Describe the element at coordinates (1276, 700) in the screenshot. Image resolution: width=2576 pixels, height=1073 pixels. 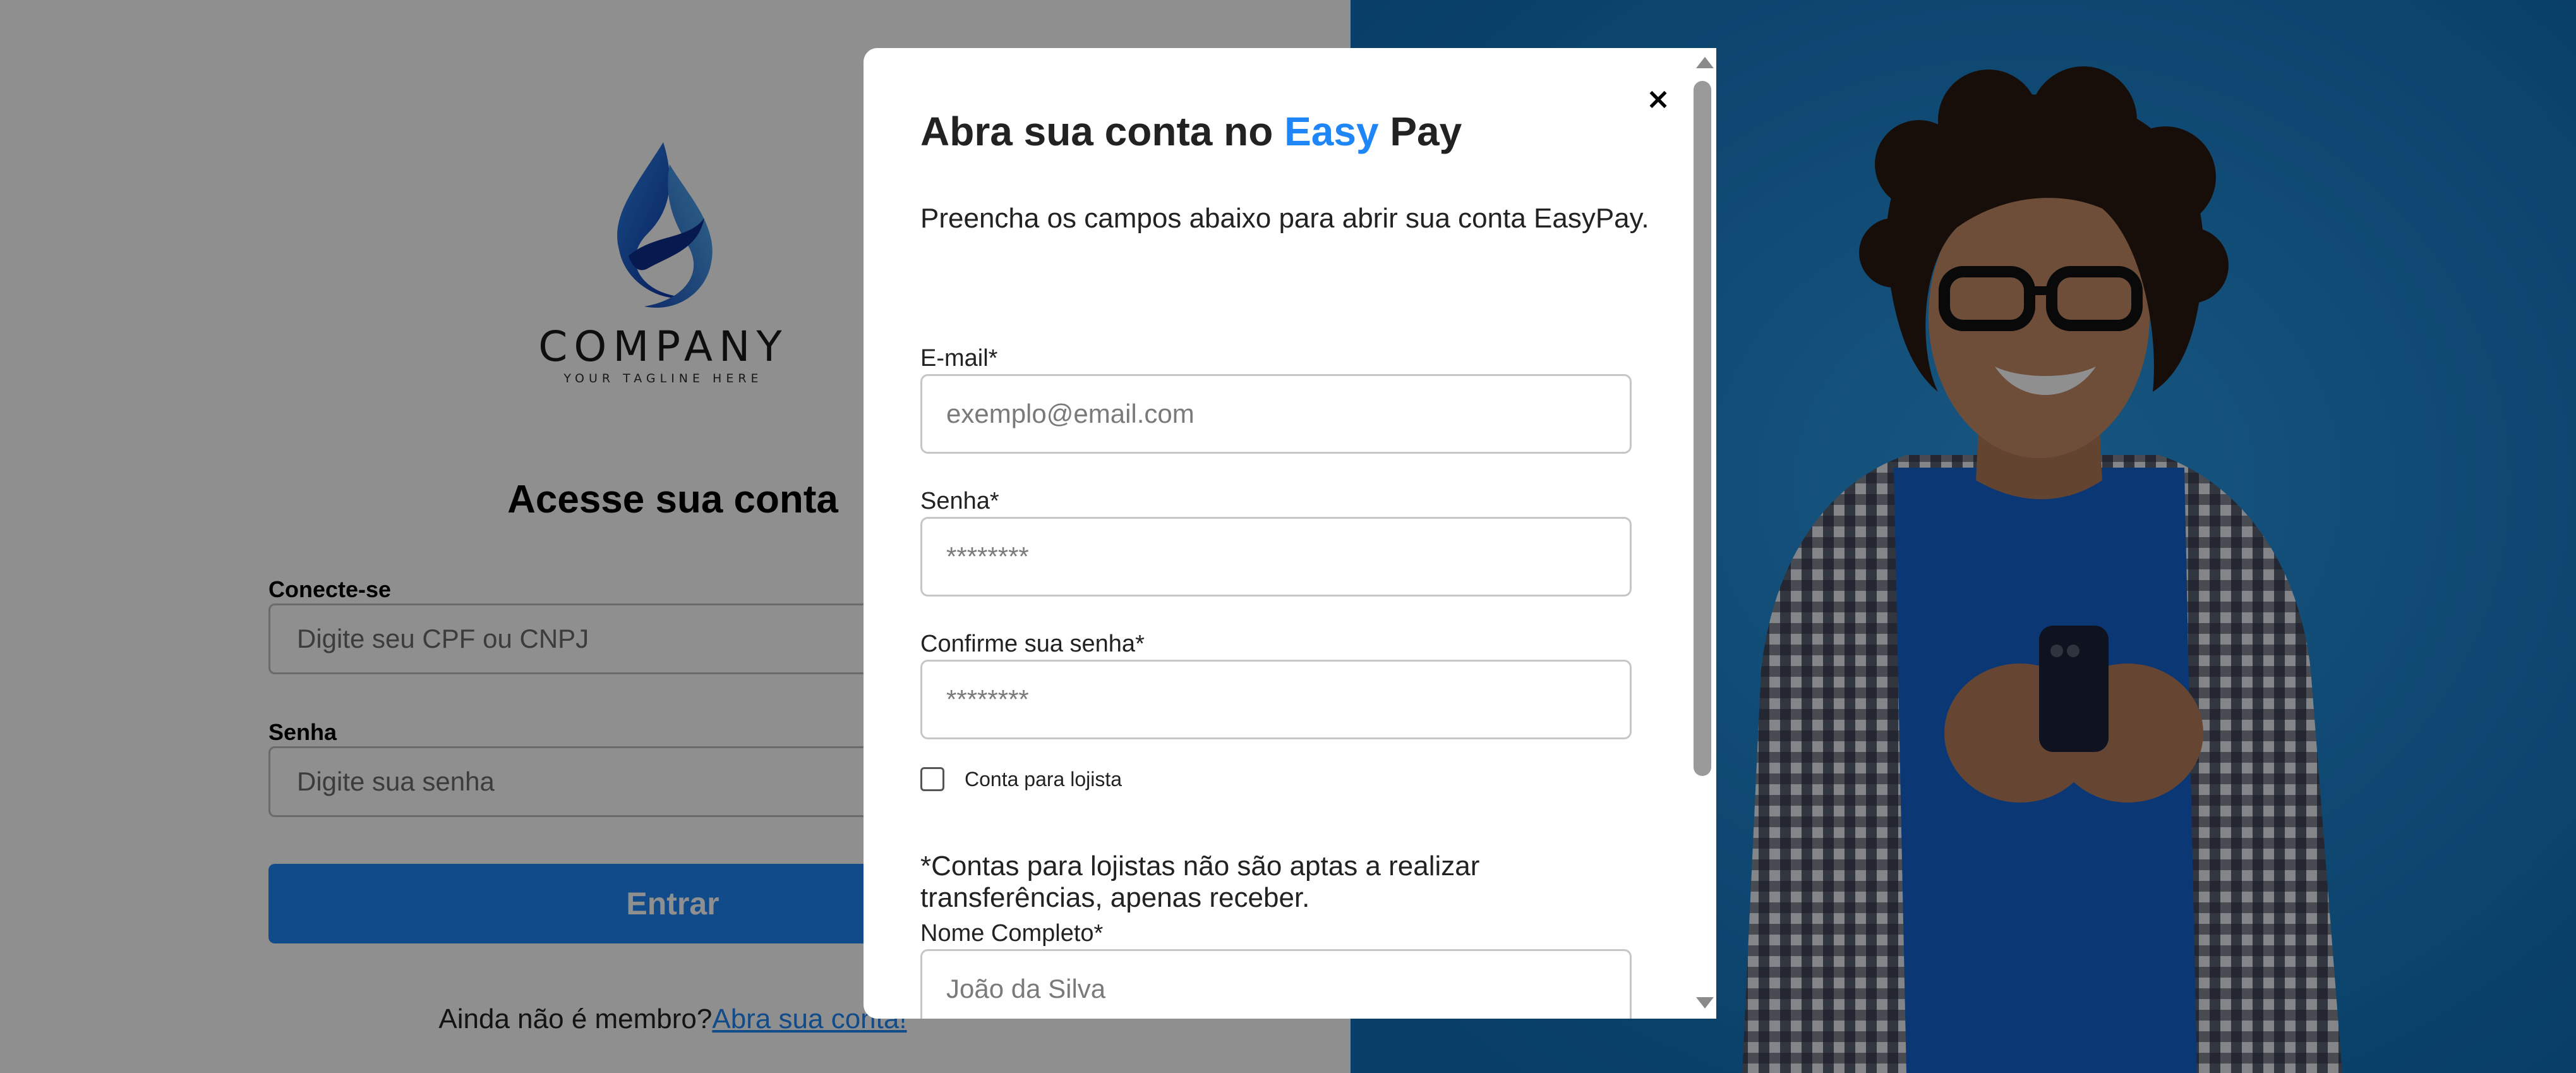
I see `confirm-password-field` at that location.